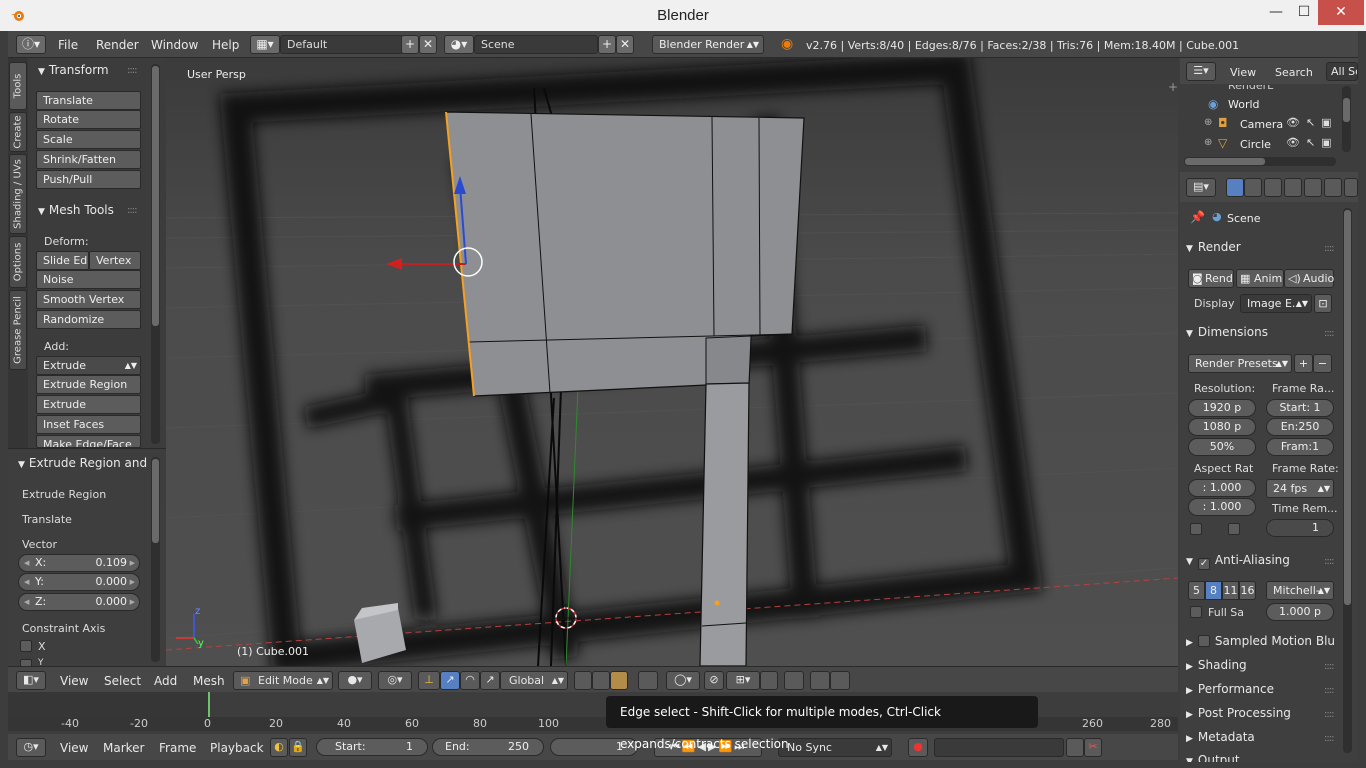 The image size is (1366, 768). Describe the element at coordinates (122, 681) in the screenshot. I see `menu-select: Select` at that location.